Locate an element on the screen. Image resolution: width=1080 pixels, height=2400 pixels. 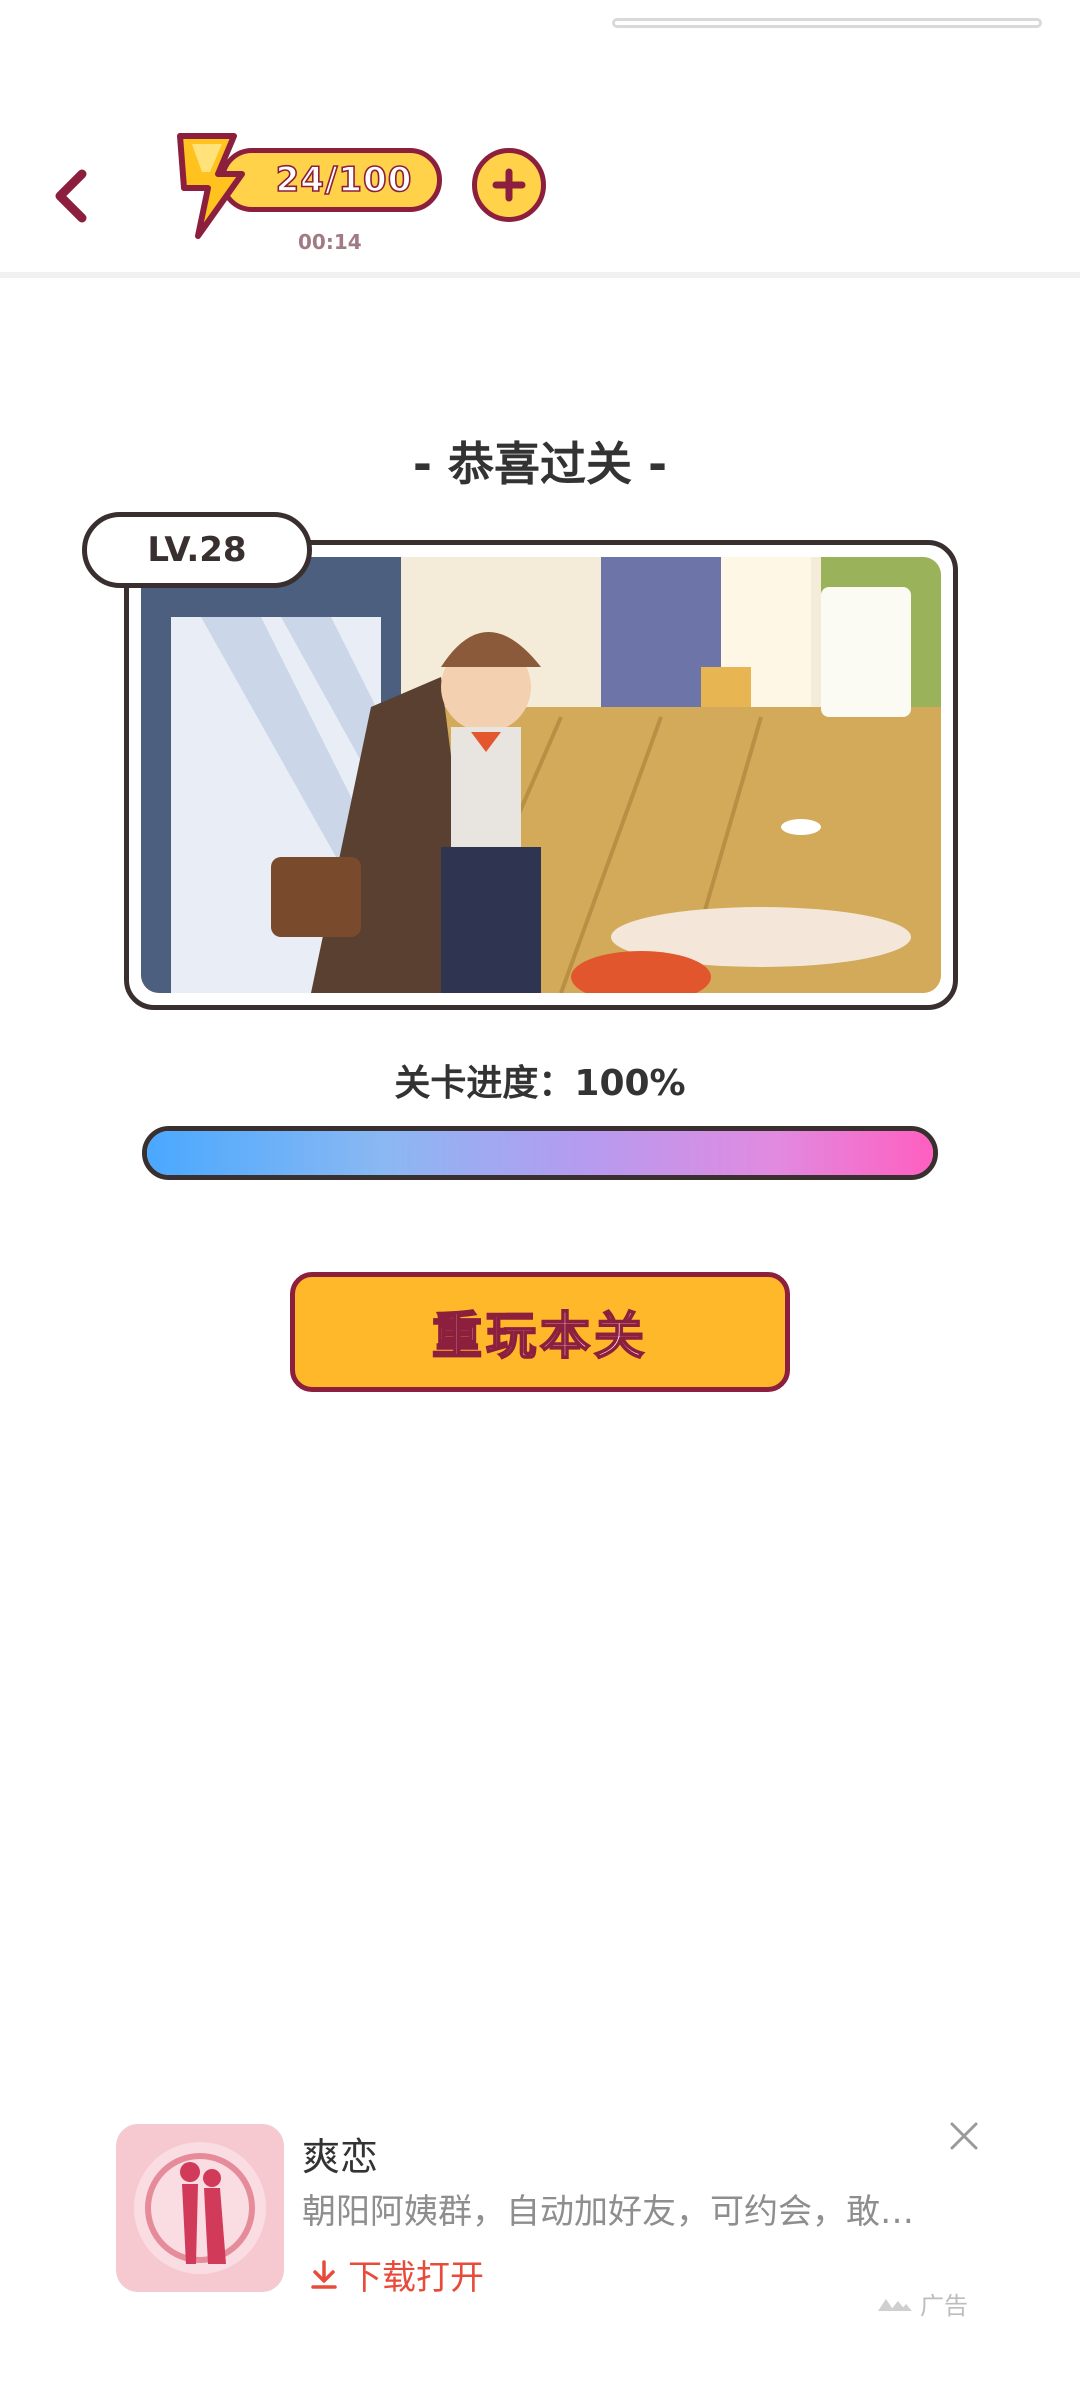
result-title: - 恭喜过关 - is located at coordinates (540, 464).